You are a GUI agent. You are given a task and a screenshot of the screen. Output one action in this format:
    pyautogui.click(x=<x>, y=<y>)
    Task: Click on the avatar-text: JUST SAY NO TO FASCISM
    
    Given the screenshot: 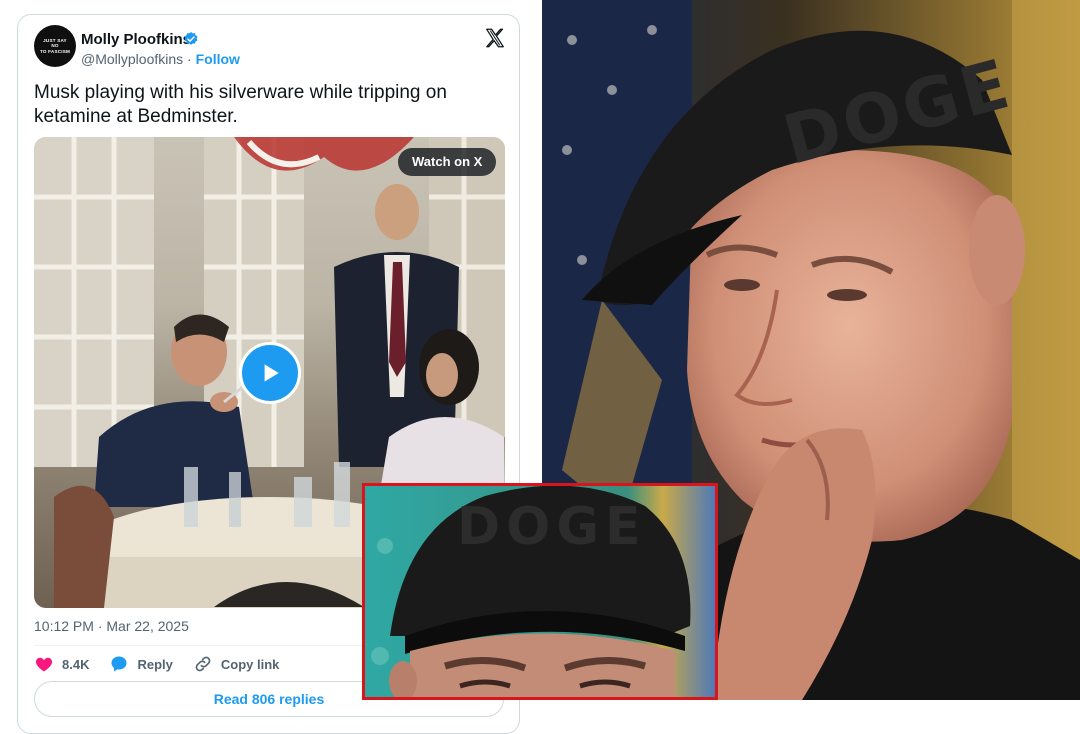 What is the action you would take?
    pyautogui.click(x=55, y=45)
    